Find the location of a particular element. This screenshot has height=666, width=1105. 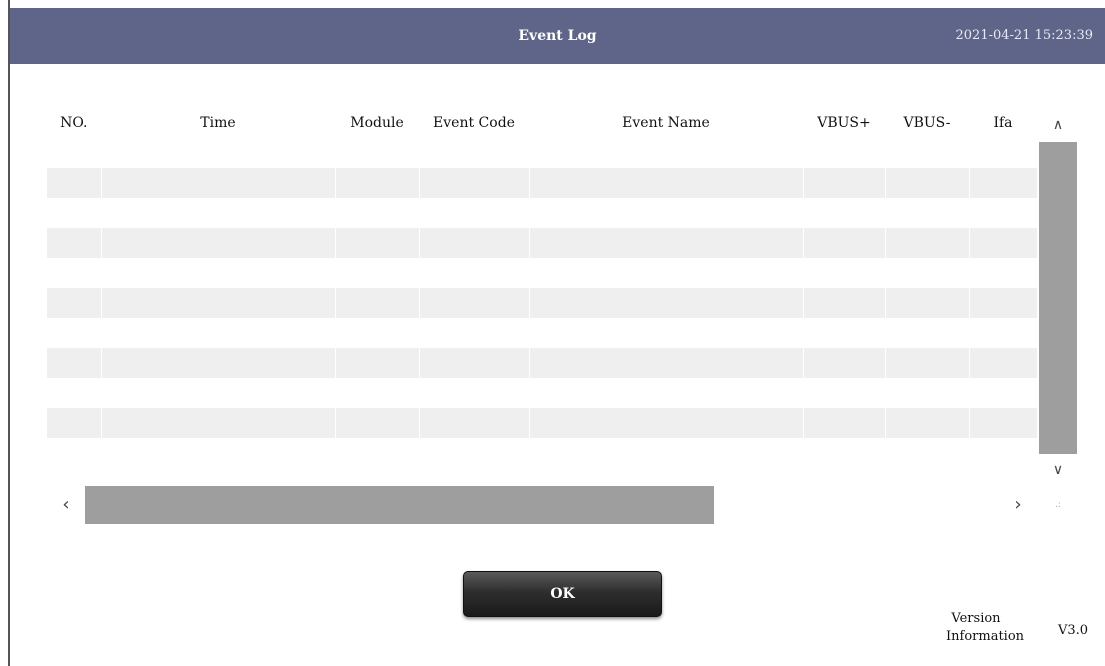

vertical-scrollbar: ∧ ∨ is located at coordinates (1058, 297).